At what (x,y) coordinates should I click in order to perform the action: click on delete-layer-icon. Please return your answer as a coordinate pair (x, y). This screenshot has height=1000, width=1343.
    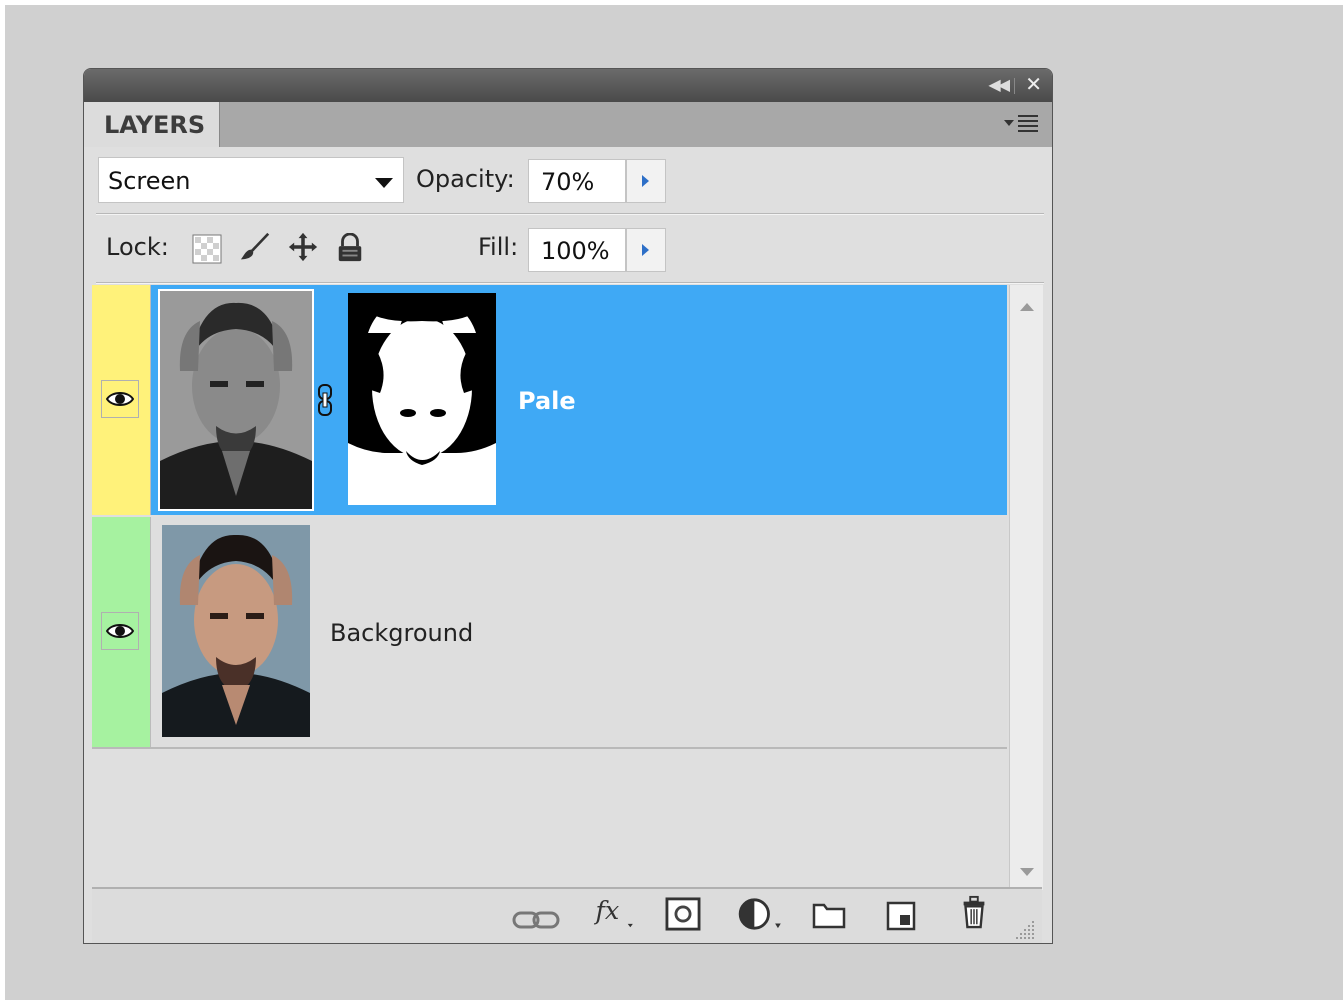
    Looking at the image, I should click on (974, 912).